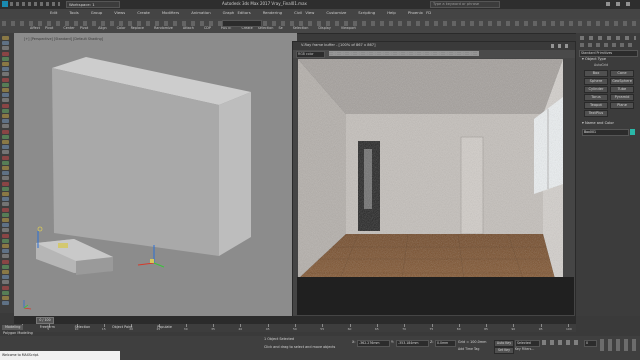 The image size is (640, 360). Describe the element at coordinates (93, 4) in the screenshot. I see `workspace-dropdown: Workspace: 1` at that location.